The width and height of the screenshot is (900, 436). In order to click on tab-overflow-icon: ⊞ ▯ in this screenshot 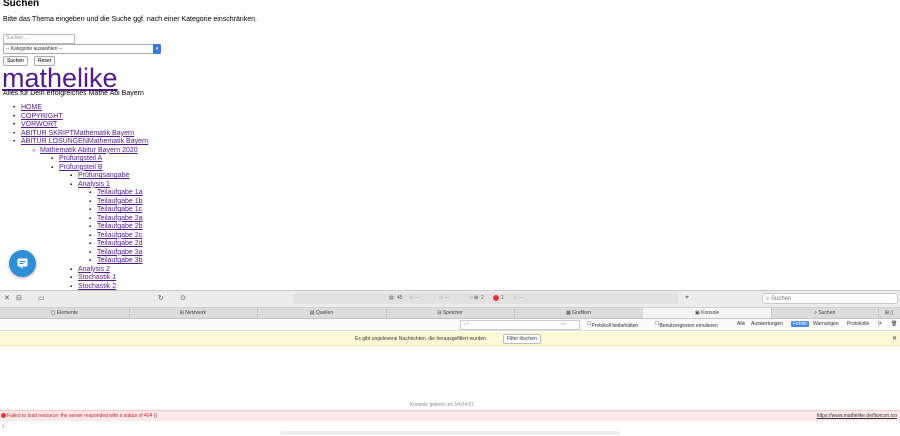, I will do `click(889, 313)`.